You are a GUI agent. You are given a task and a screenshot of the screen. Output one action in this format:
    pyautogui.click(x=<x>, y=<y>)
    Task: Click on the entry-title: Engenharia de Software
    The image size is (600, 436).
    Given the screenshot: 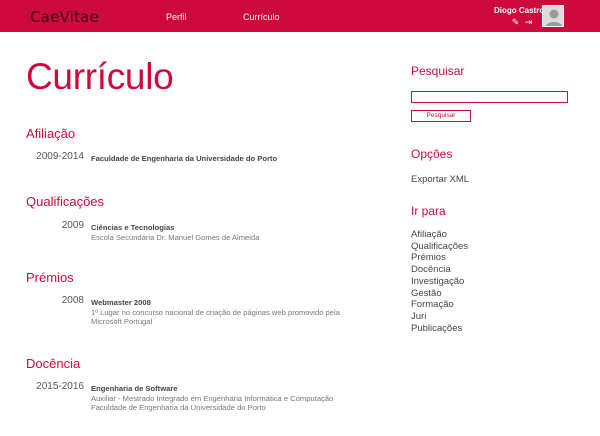 What is the action you would take?
    pyautogui.click(x=134, y=388)
    